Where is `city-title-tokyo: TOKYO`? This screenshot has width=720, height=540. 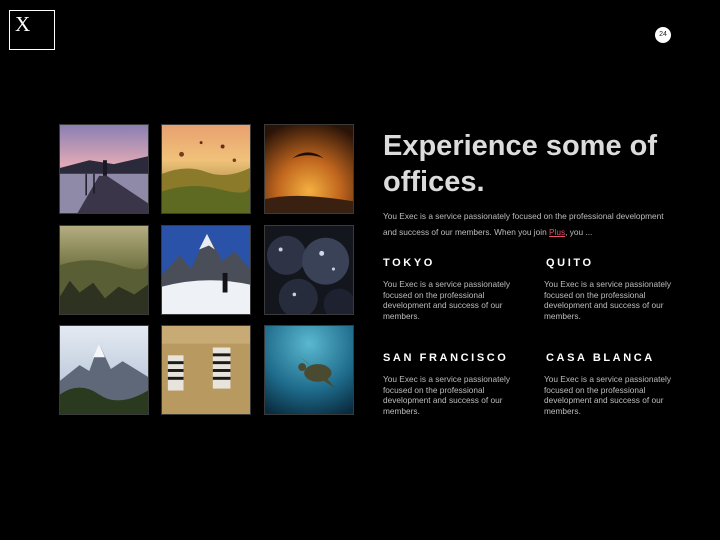
city-title-tokyo: TOKYO is located at coordinates (409, 263).